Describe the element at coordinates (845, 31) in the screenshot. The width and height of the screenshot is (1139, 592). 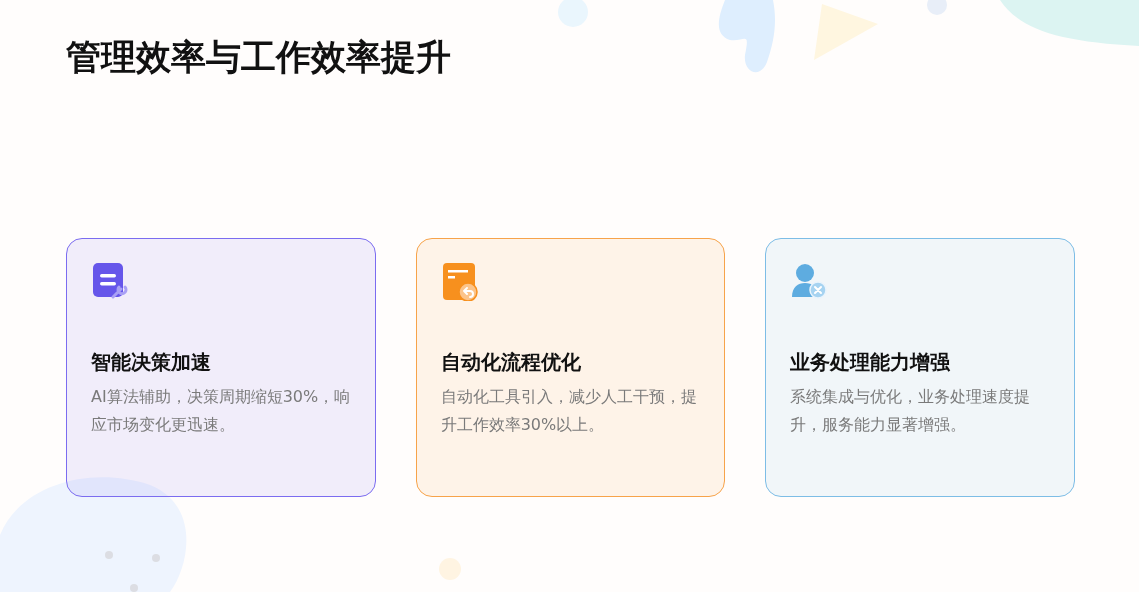
I see `triangle-decoration` at that location.